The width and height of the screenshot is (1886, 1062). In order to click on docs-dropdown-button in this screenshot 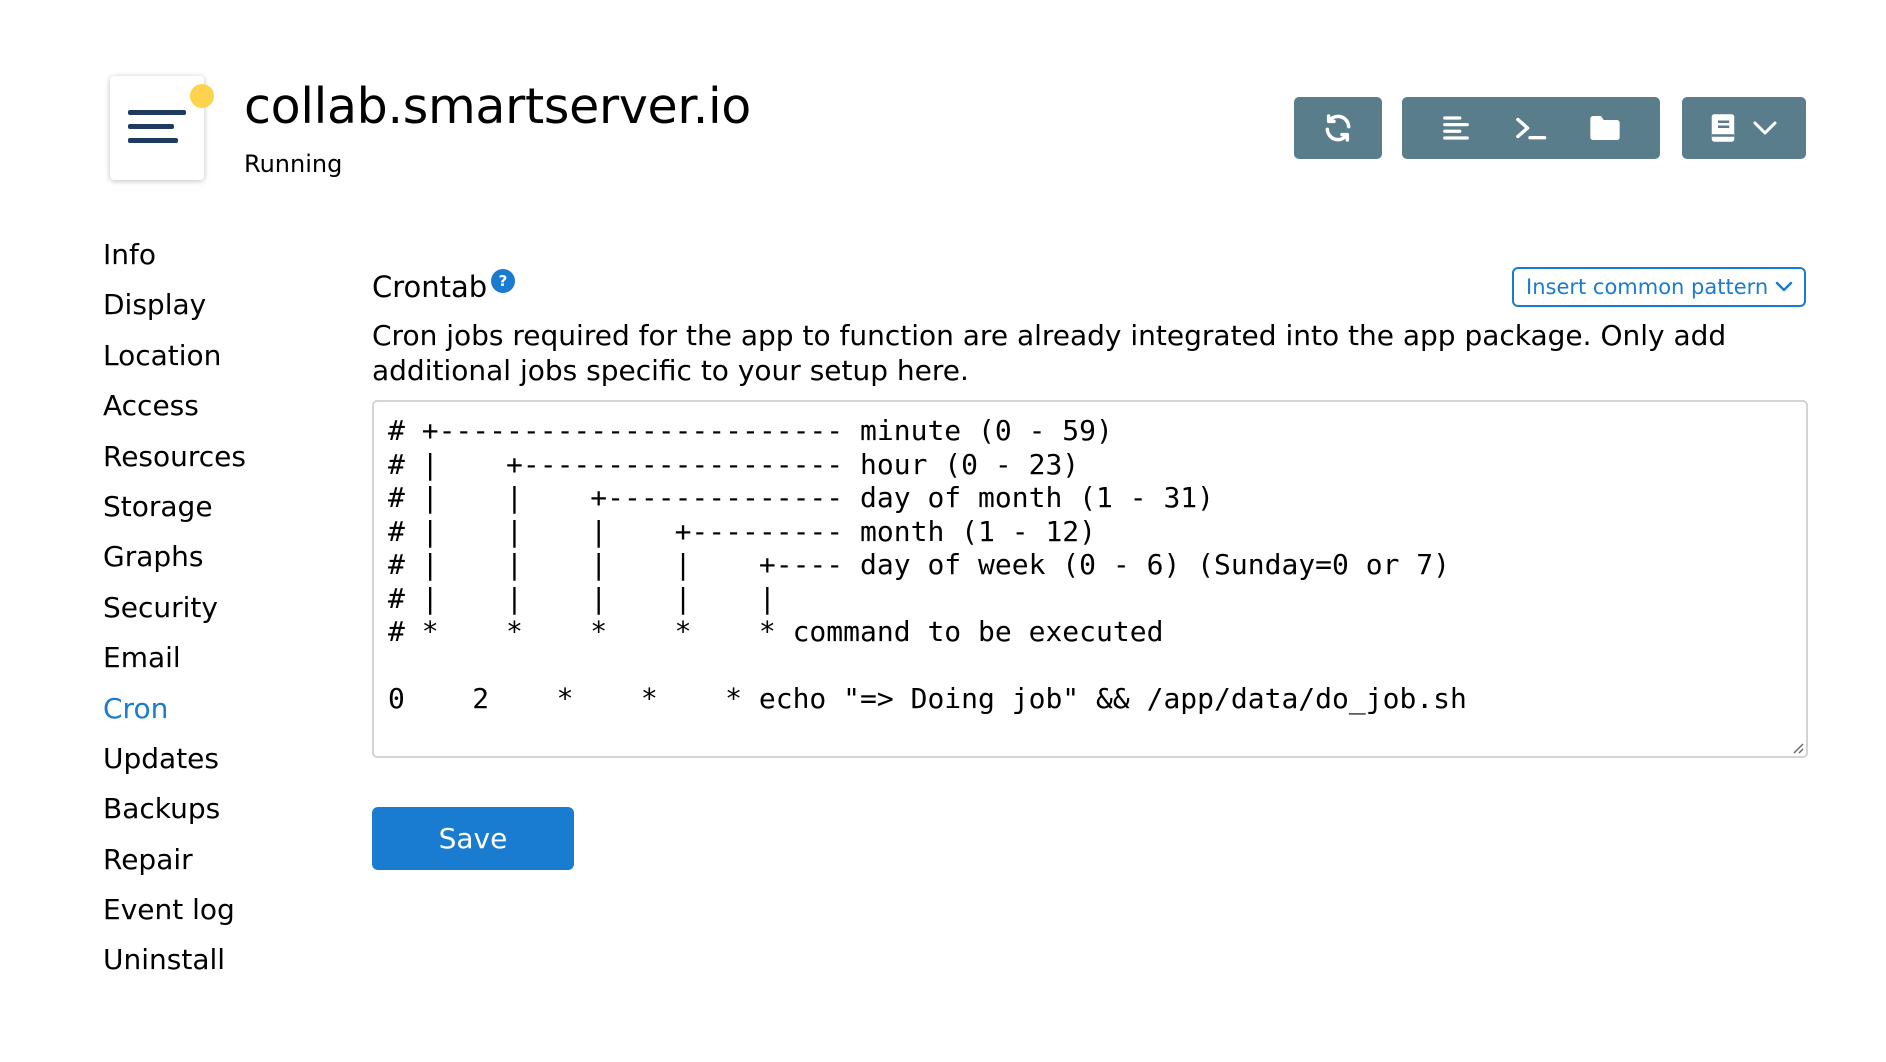, I will do `click(1744, 128)`.